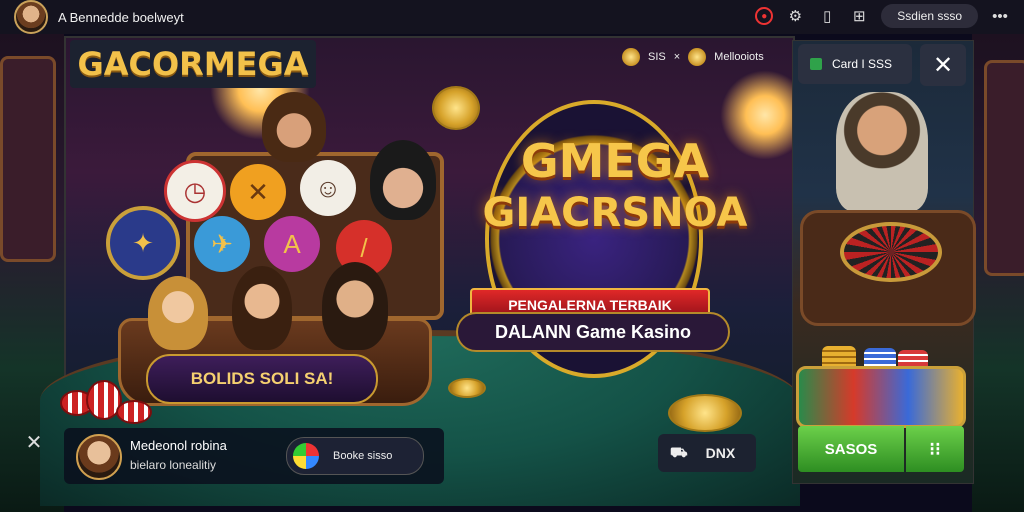  What do you see at coordinates (28, 159) in the screenshot?
I see `slot-machine-left` at bounding box center [28, 159].